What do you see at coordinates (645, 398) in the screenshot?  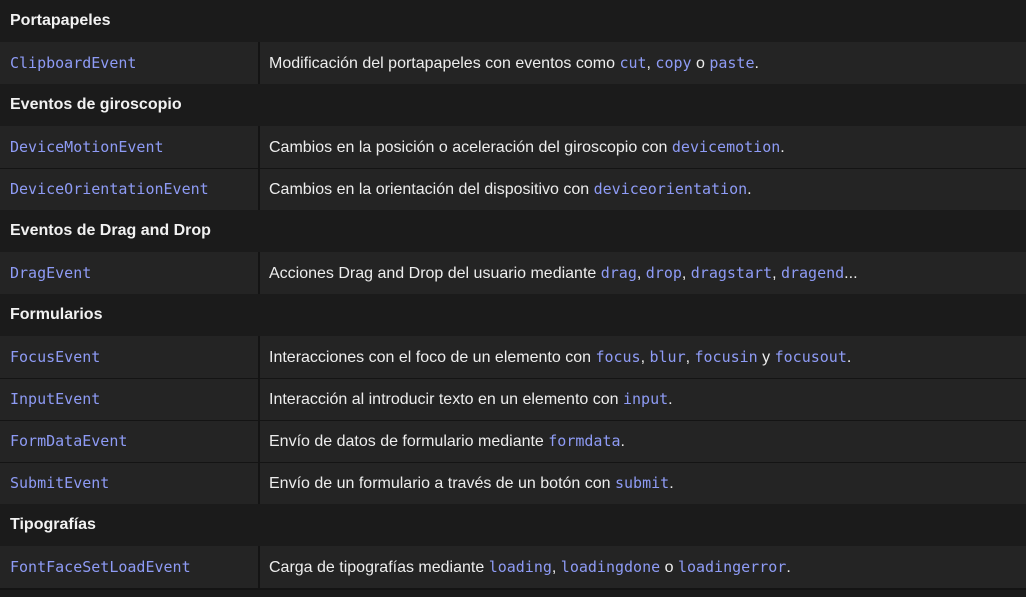 I see `event-name-code: input` at bounding box center [645, 398].